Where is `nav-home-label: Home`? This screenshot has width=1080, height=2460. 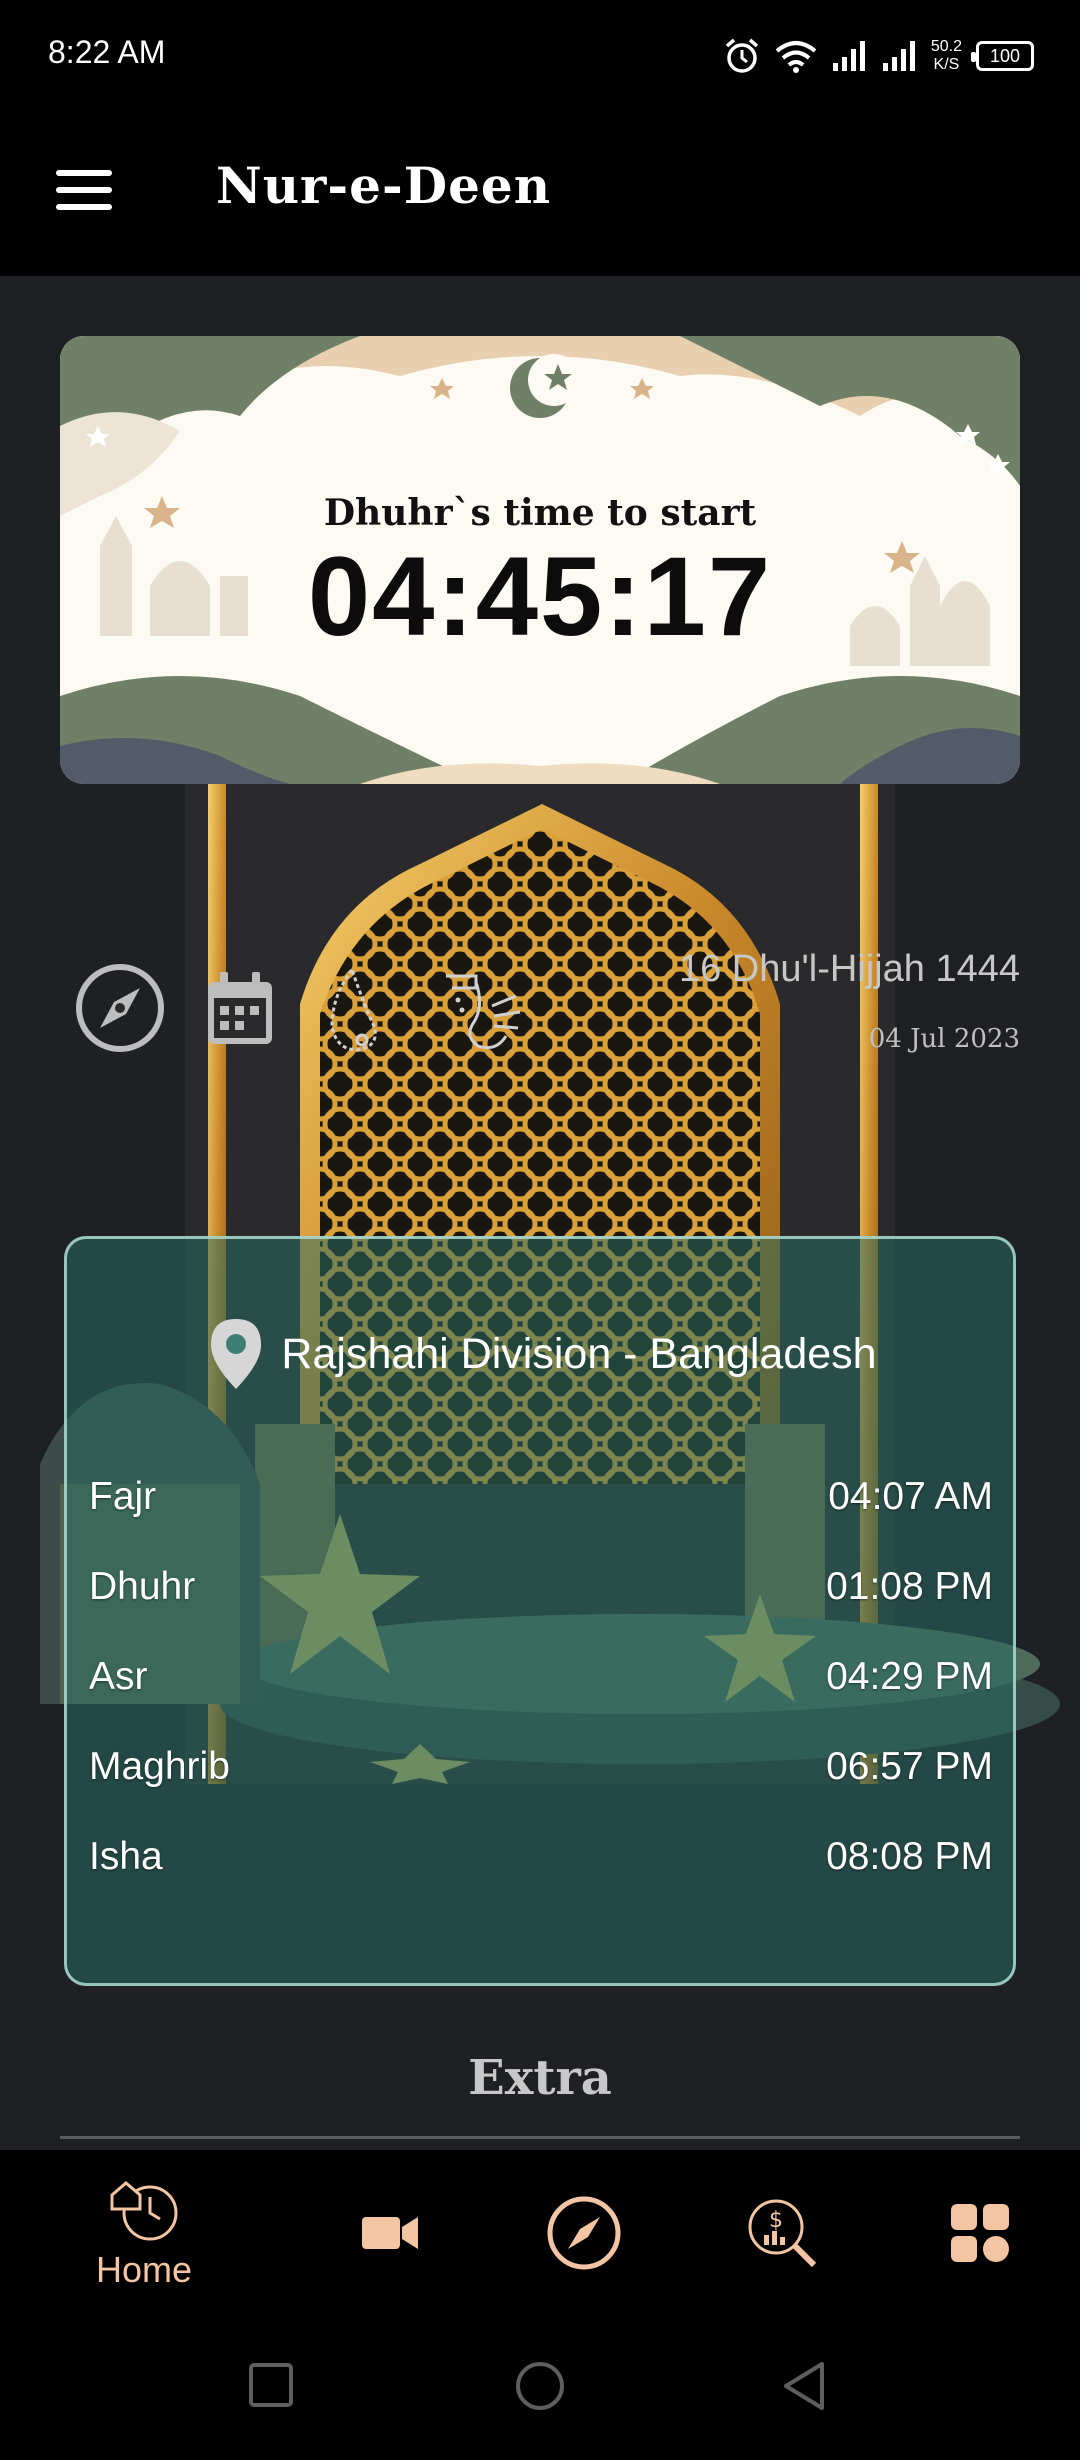
nav-home-label: Home is located at coordinates (144, 2269).